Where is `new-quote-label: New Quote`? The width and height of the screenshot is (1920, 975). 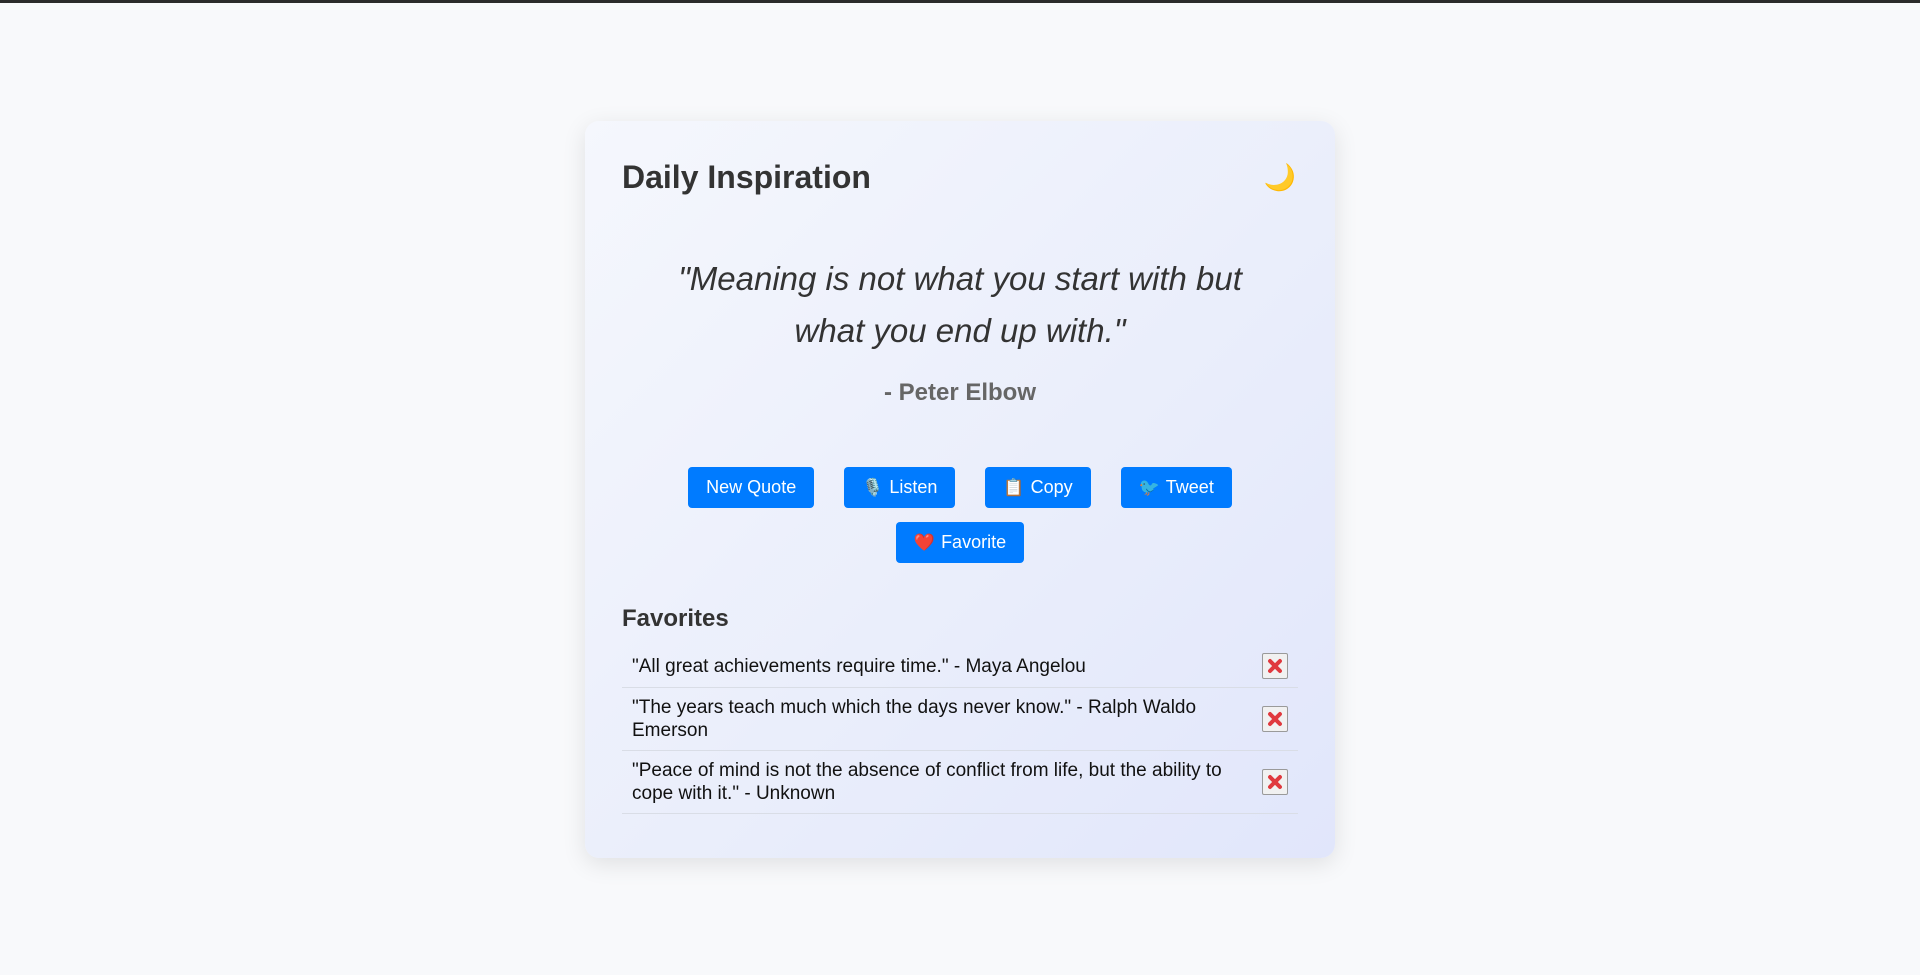
new-quote-label: New Quote is located at coordinates (751, 487).